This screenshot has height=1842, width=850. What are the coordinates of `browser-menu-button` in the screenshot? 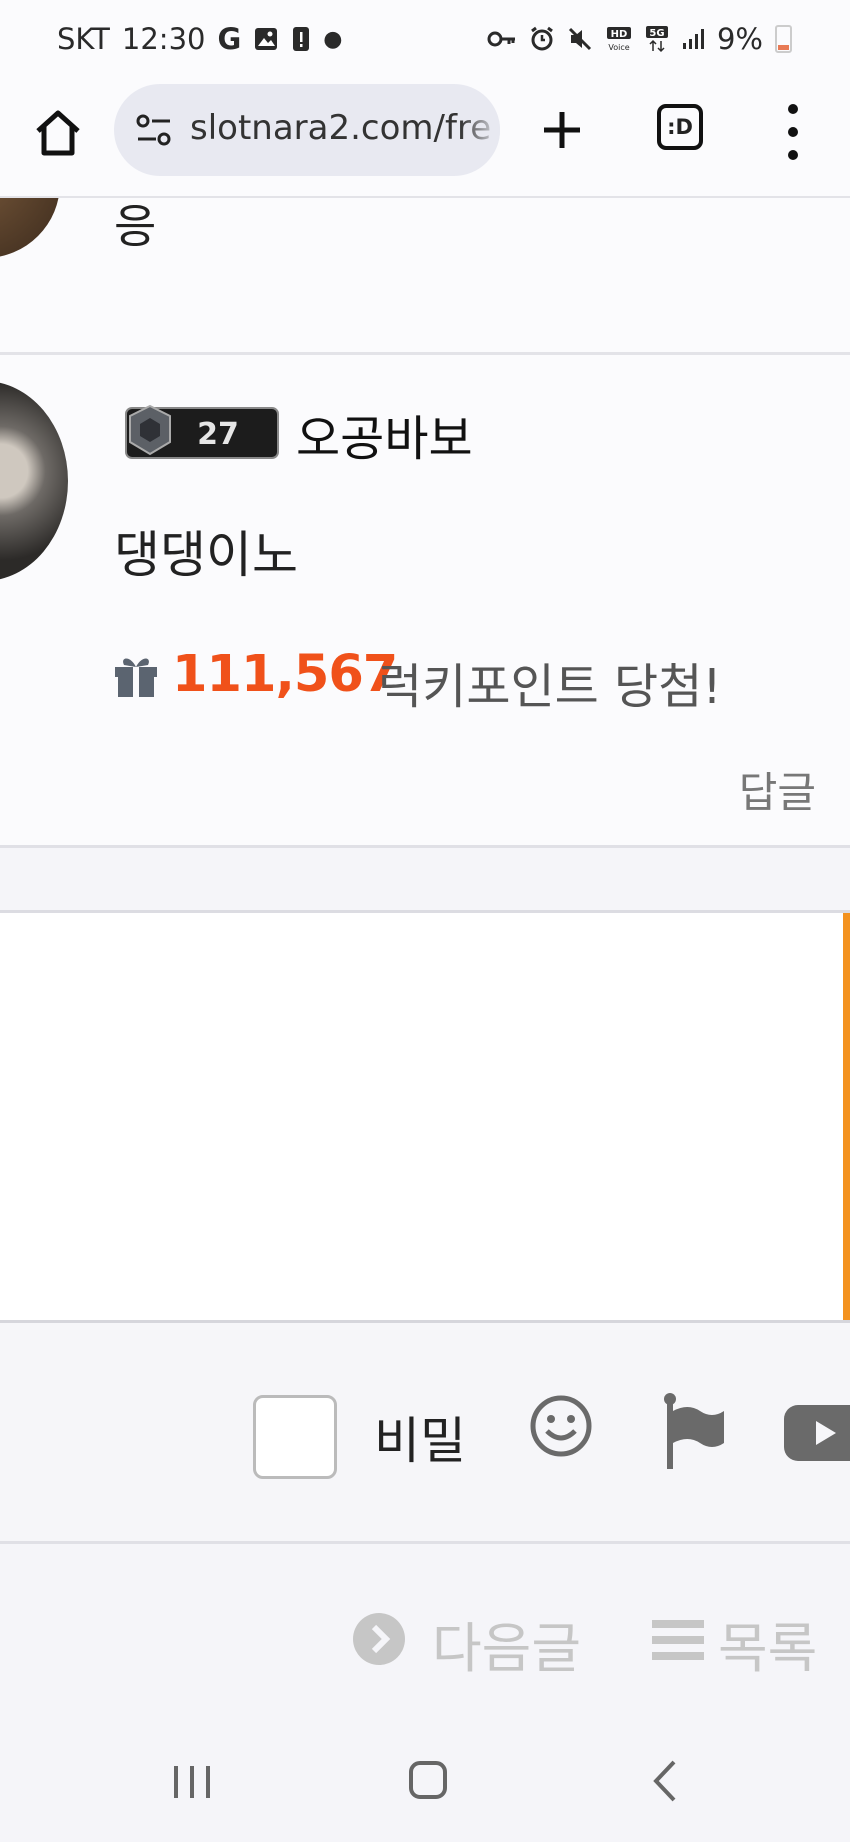 It's located at (793, 132).